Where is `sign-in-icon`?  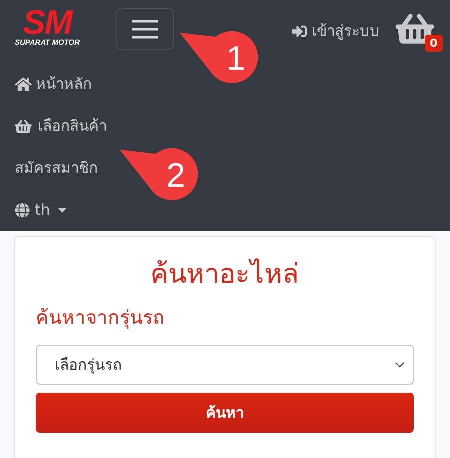
sign-in-icon is located at coordinates (299, 31).